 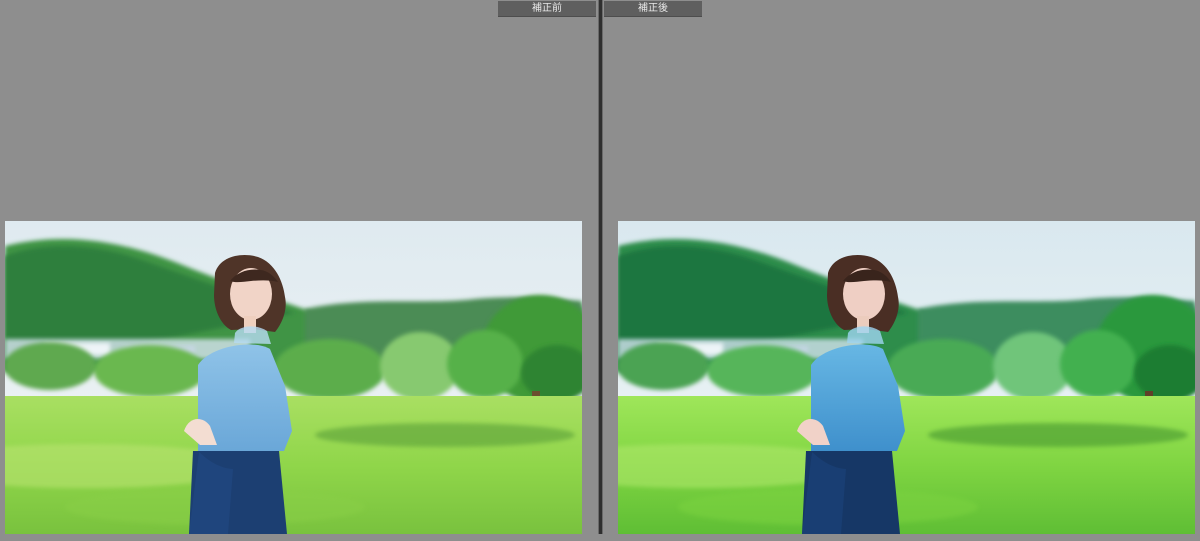 What do you see at coordinates (600, 537) in the screenshot?
I see `bottom-strip` at bounding box center [600, 537].